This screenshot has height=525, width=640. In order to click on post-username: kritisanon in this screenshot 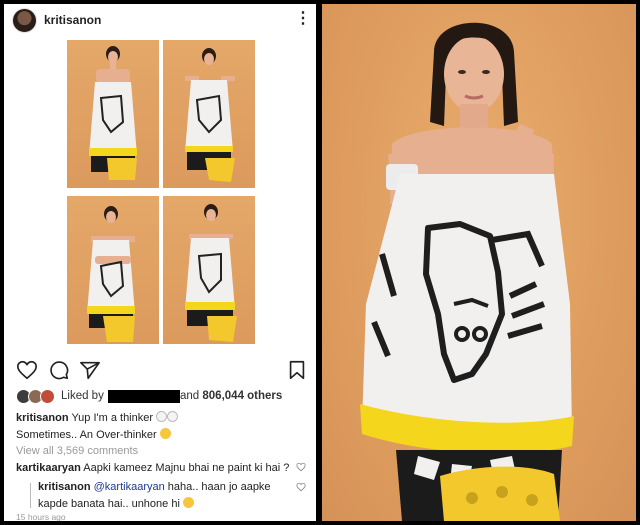, I will do `click(72, 20)`.